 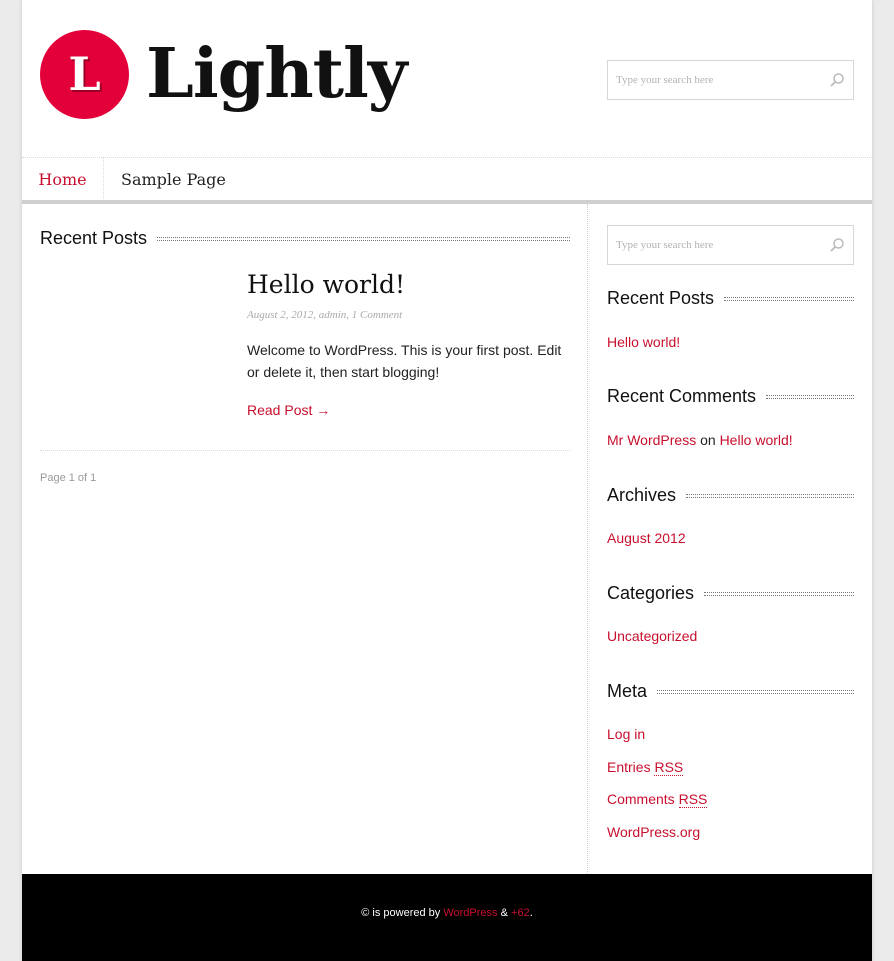 What do you see at coordinates (326, 284) in the screenshot?
I see `post-title-link: Hello world!` at bounding box center [326, 284].